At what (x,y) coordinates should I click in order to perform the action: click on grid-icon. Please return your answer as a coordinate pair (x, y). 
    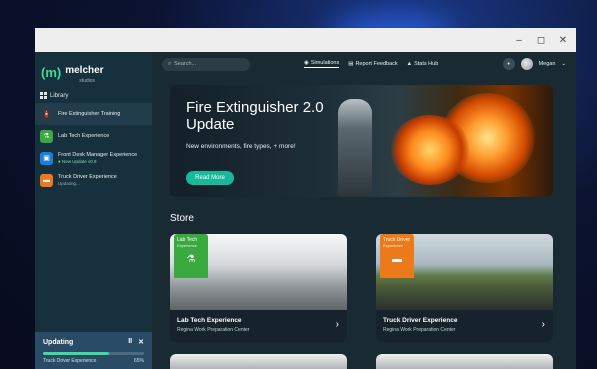
    Looking at the image, I should click on (43, 95).